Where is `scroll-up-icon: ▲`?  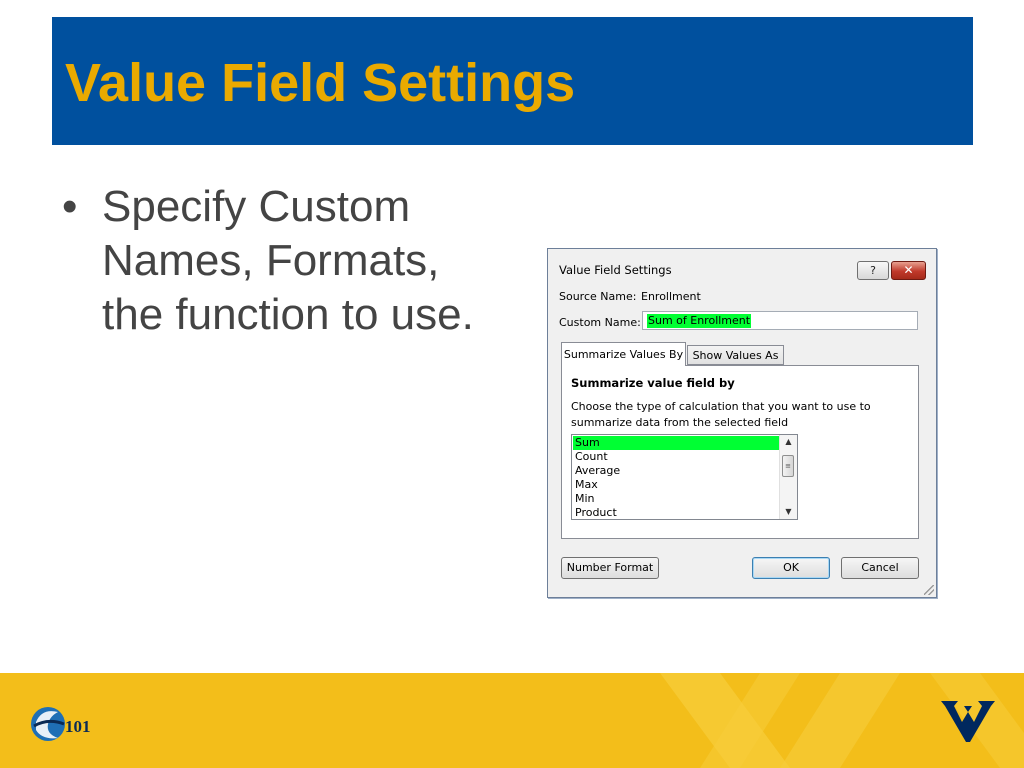
scroll-up-icon: ▲ is located at coordinates (788, 442).